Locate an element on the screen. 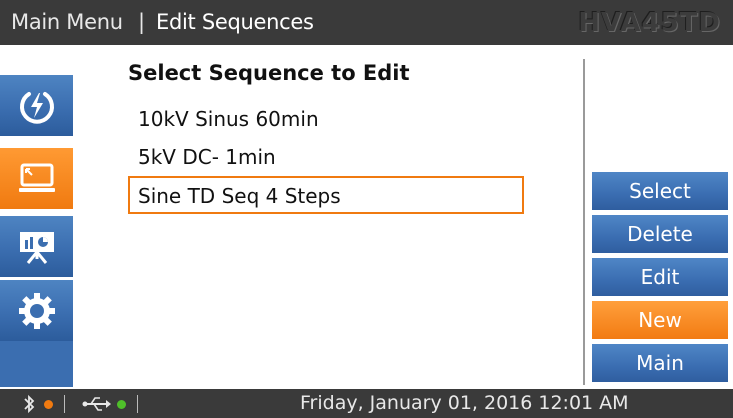 Image resolution: width=733 pixels, height=418 pixels. sidebar is located at coordinates (58, 216).